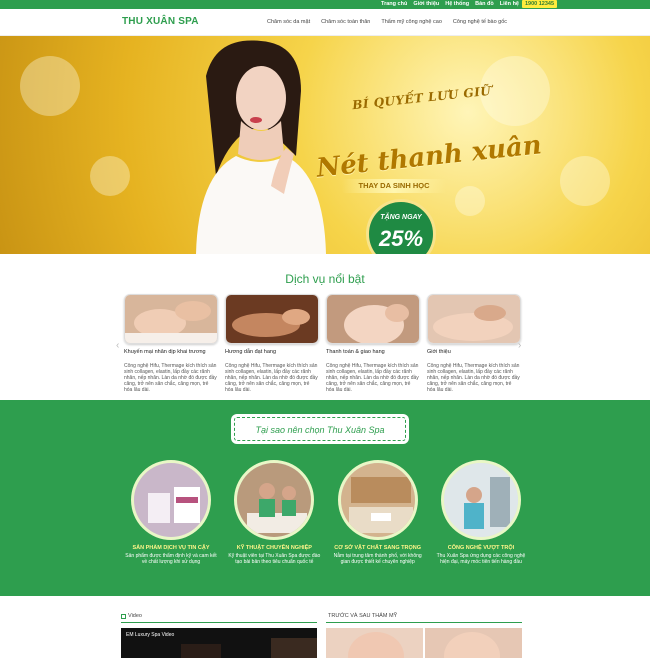  I want to click on before-after-photo, so click(424, 643).